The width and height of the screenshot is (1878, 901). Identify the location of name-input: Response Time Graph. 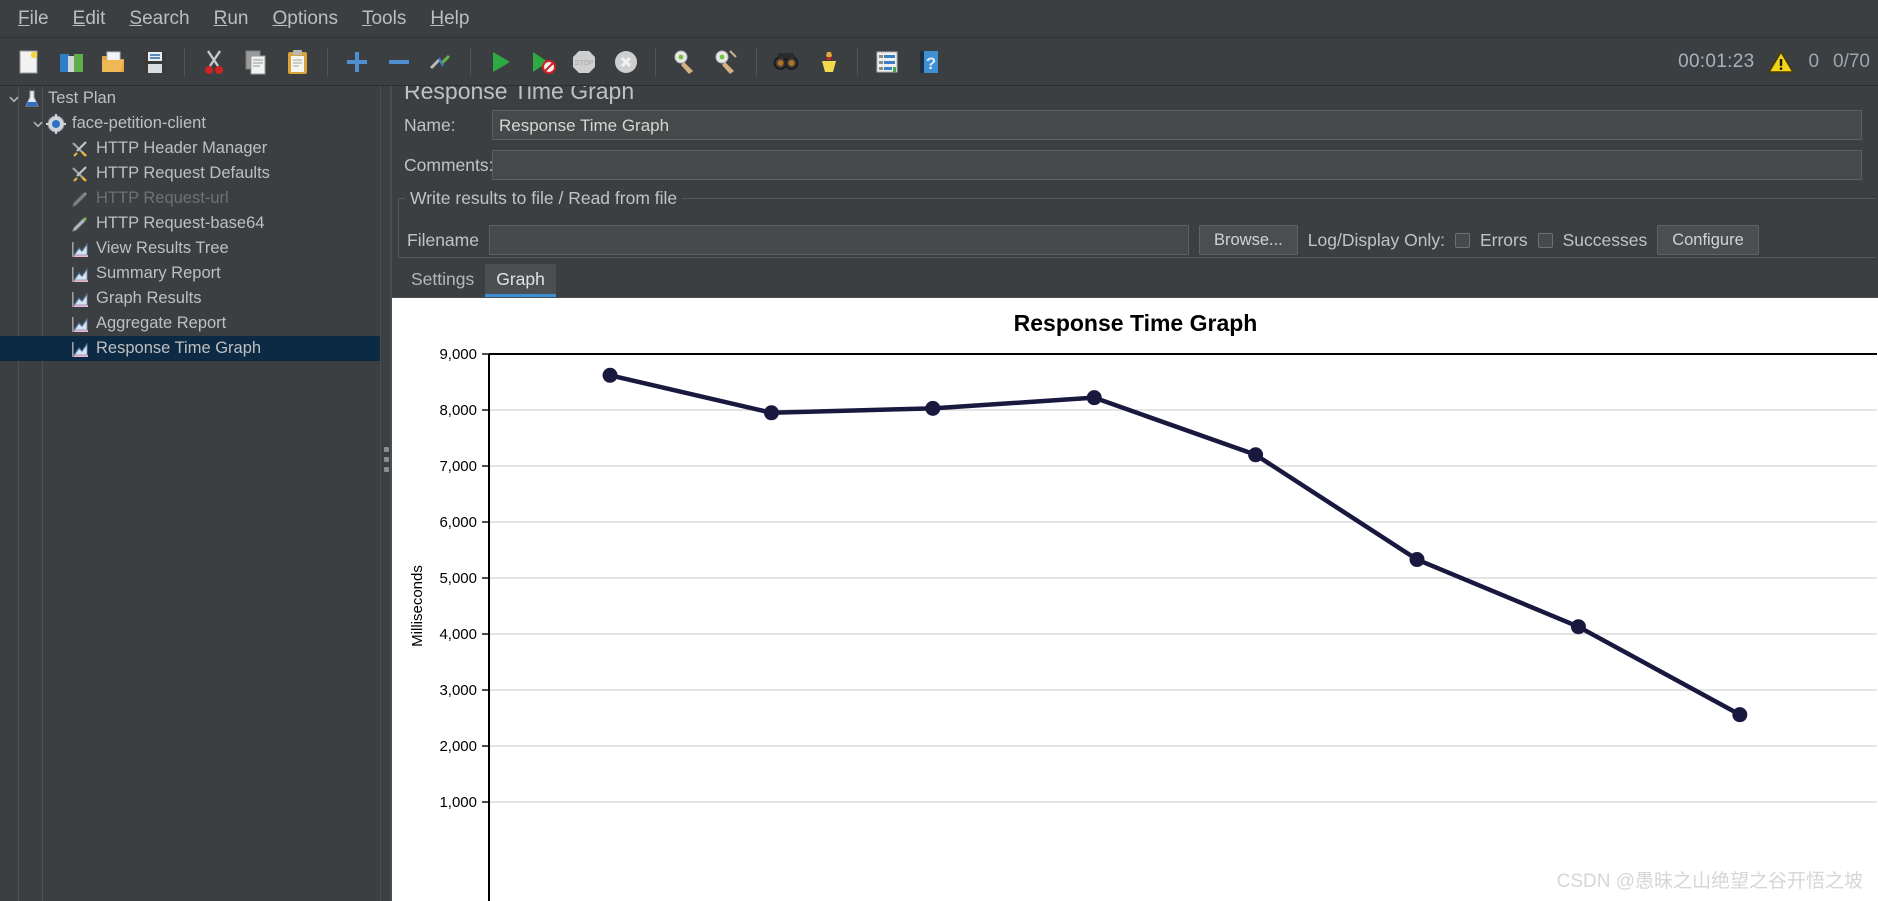
(1177, 125).